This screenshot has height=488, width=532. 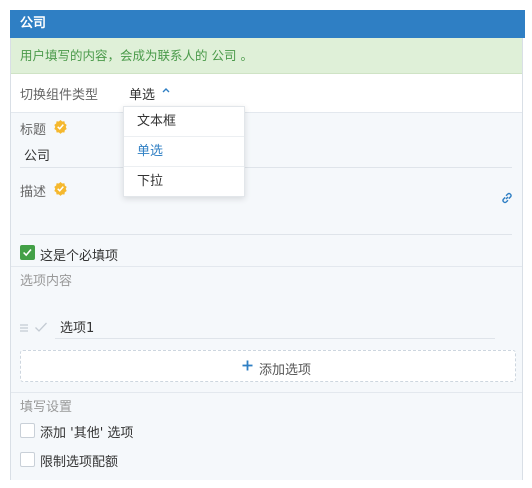 I want to click on title-input, so click(x=266, y=155).